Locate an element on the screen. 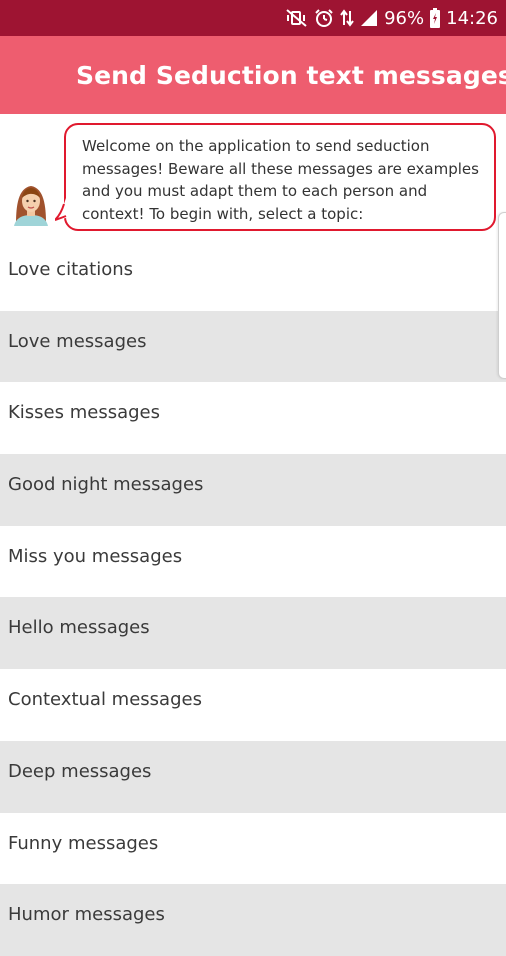  topic-item-funny-messages: Funny messages is located at coordinates (253, 848).